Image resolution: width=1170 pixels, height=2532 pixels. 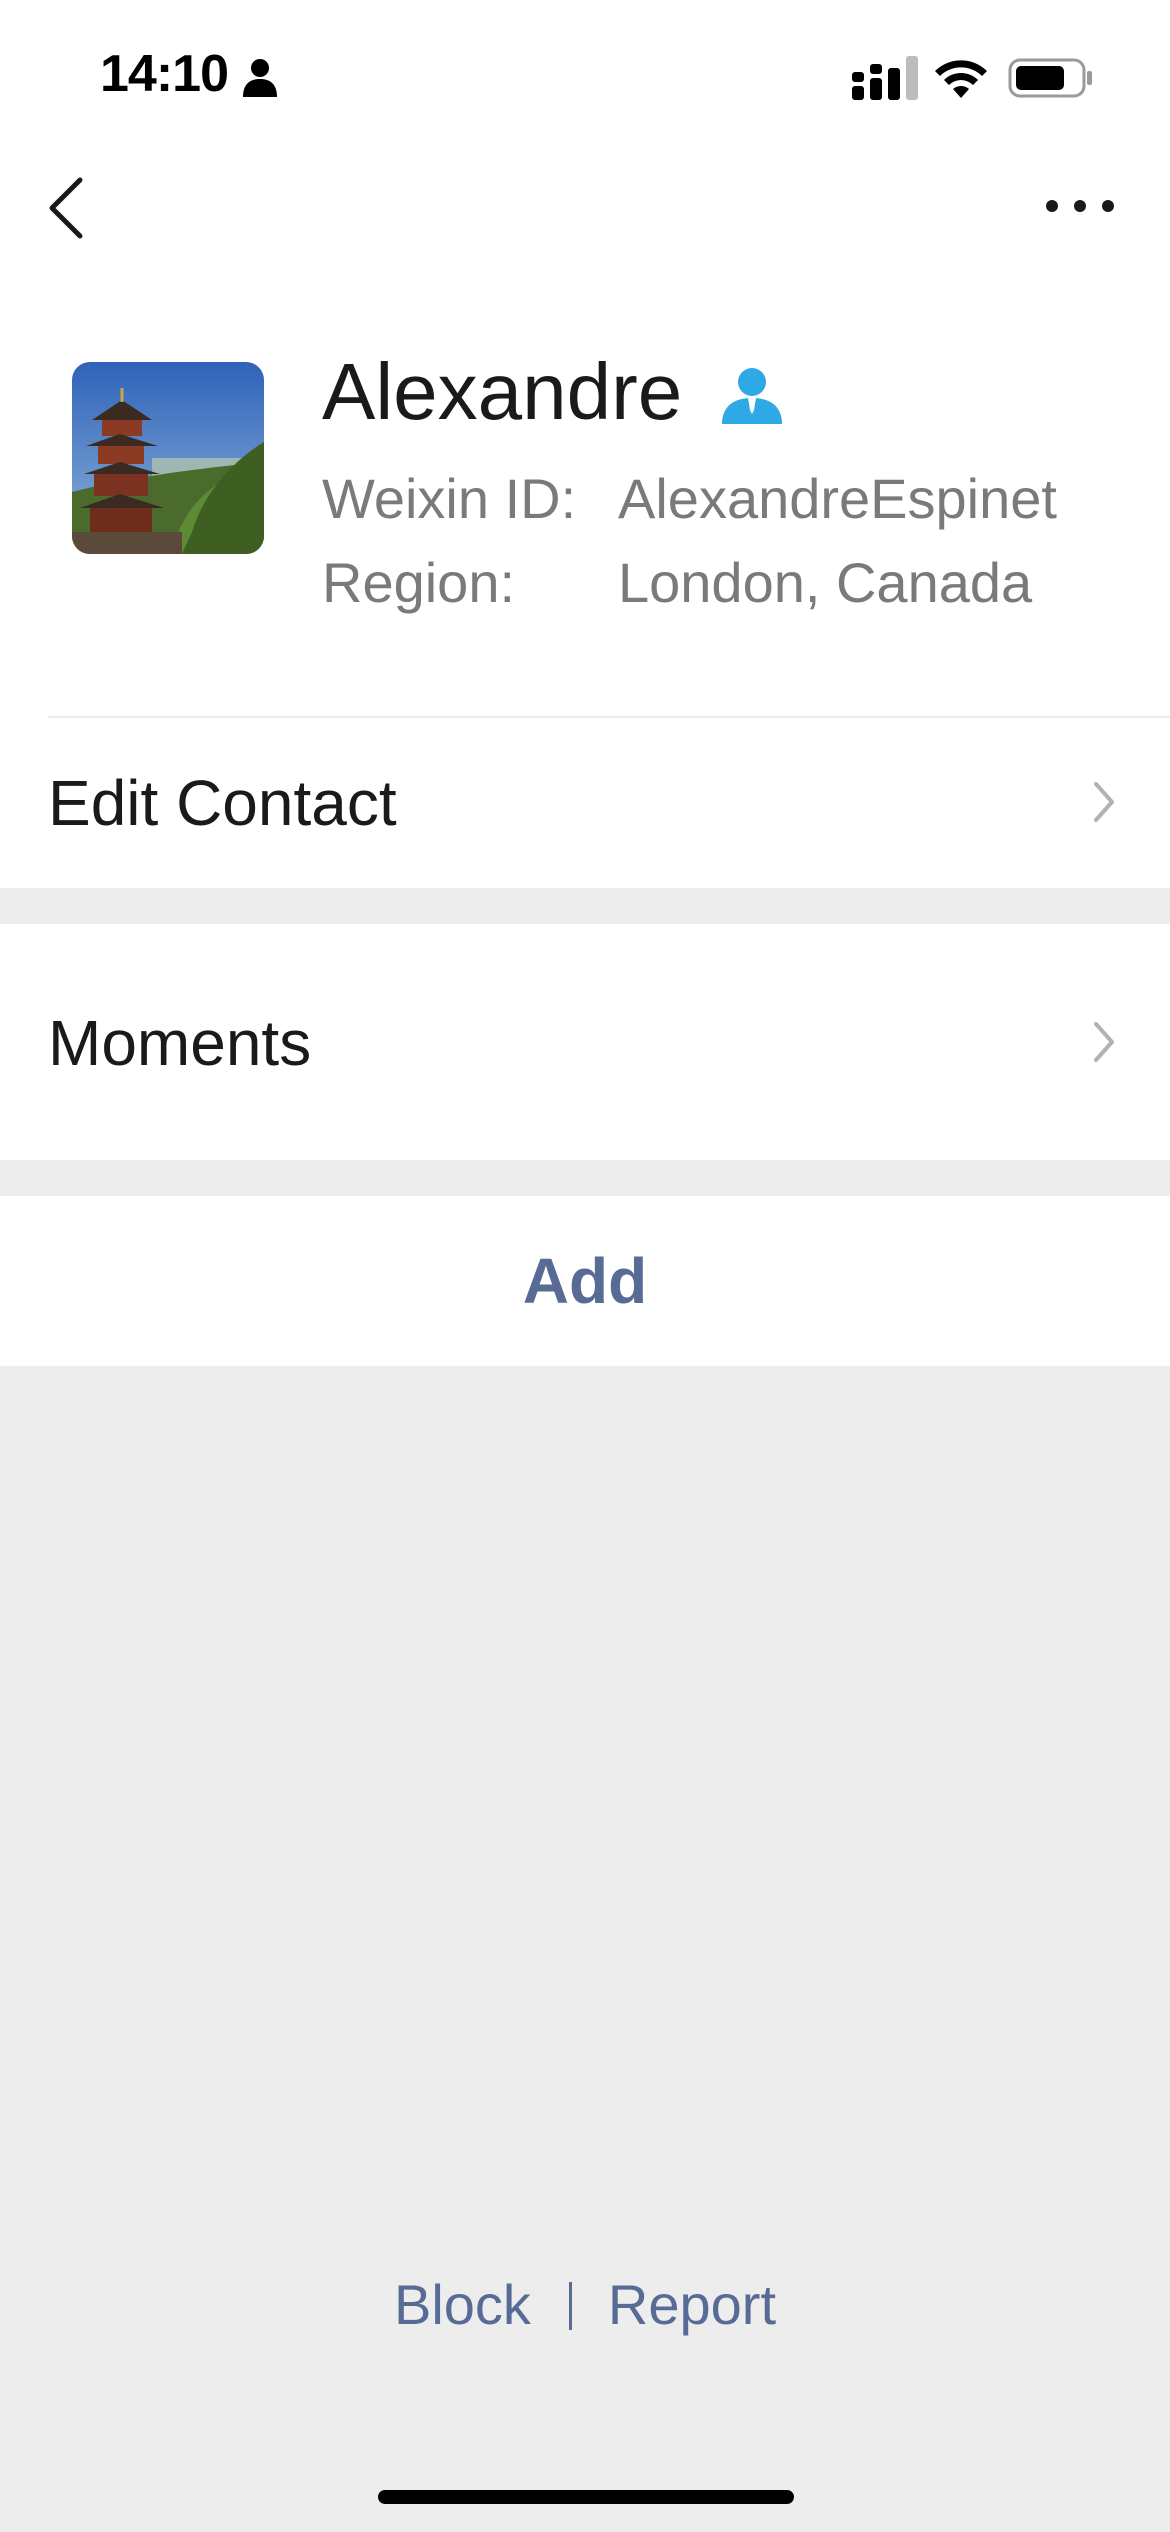 I want to click on block-link: Block, so click(x=462, y=2304).